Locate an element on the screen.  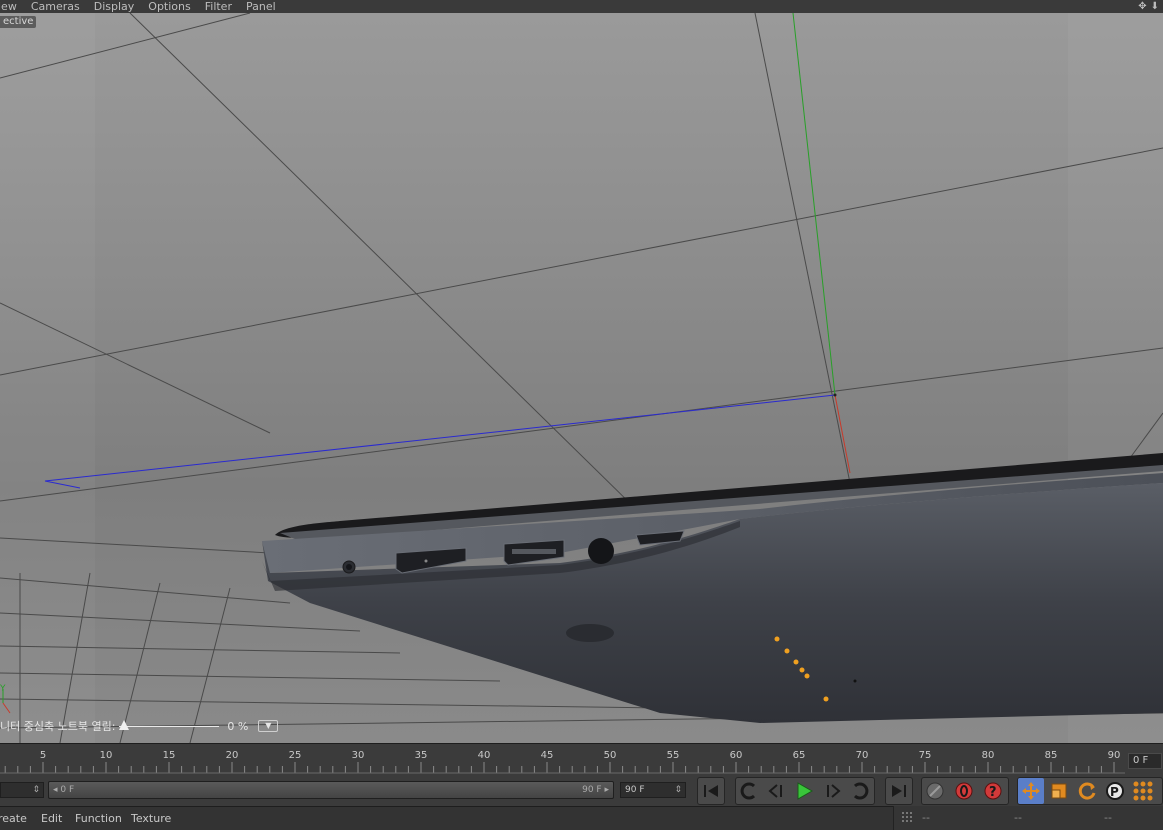
timeline-tick-label: 35 is located at coordinates (421, 755).